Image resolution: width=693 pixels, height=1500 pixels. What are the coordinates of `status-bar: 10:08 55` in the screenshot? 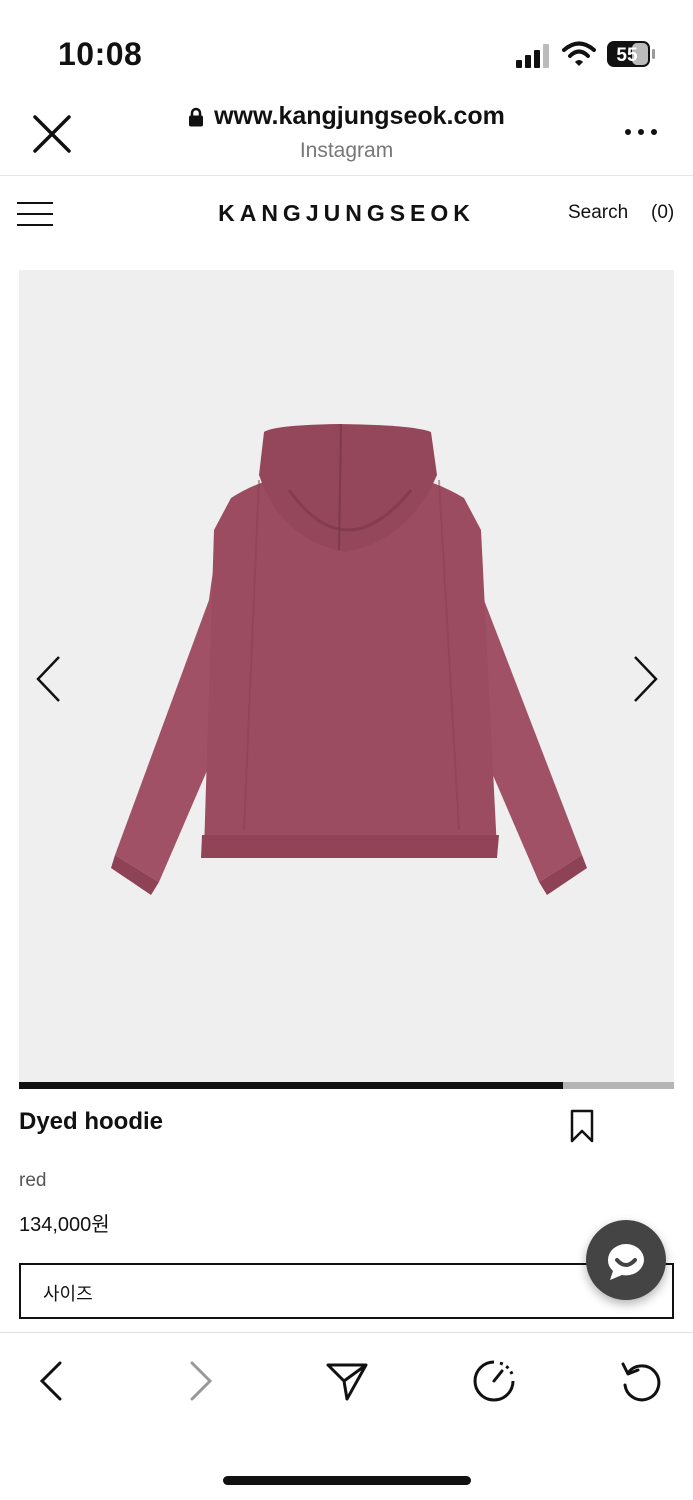 It's located at (346, 48).